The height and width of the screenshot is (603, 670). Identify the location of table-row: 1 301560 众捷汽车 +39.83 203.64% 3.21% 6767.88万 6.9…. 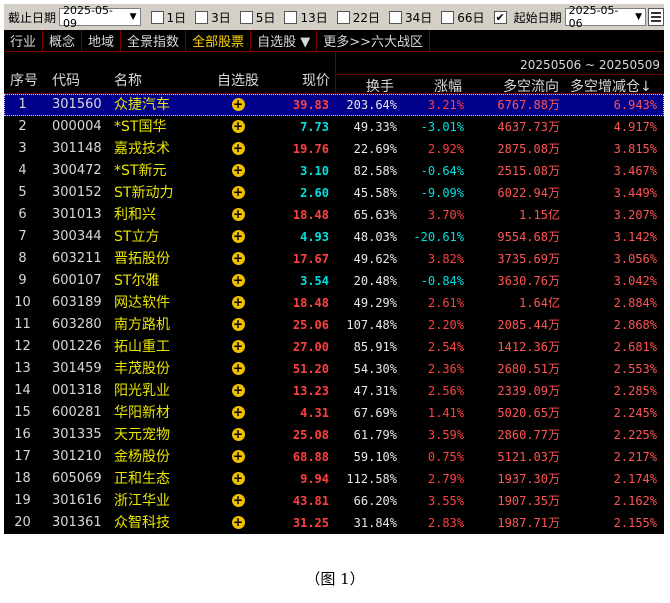
(334, 105).